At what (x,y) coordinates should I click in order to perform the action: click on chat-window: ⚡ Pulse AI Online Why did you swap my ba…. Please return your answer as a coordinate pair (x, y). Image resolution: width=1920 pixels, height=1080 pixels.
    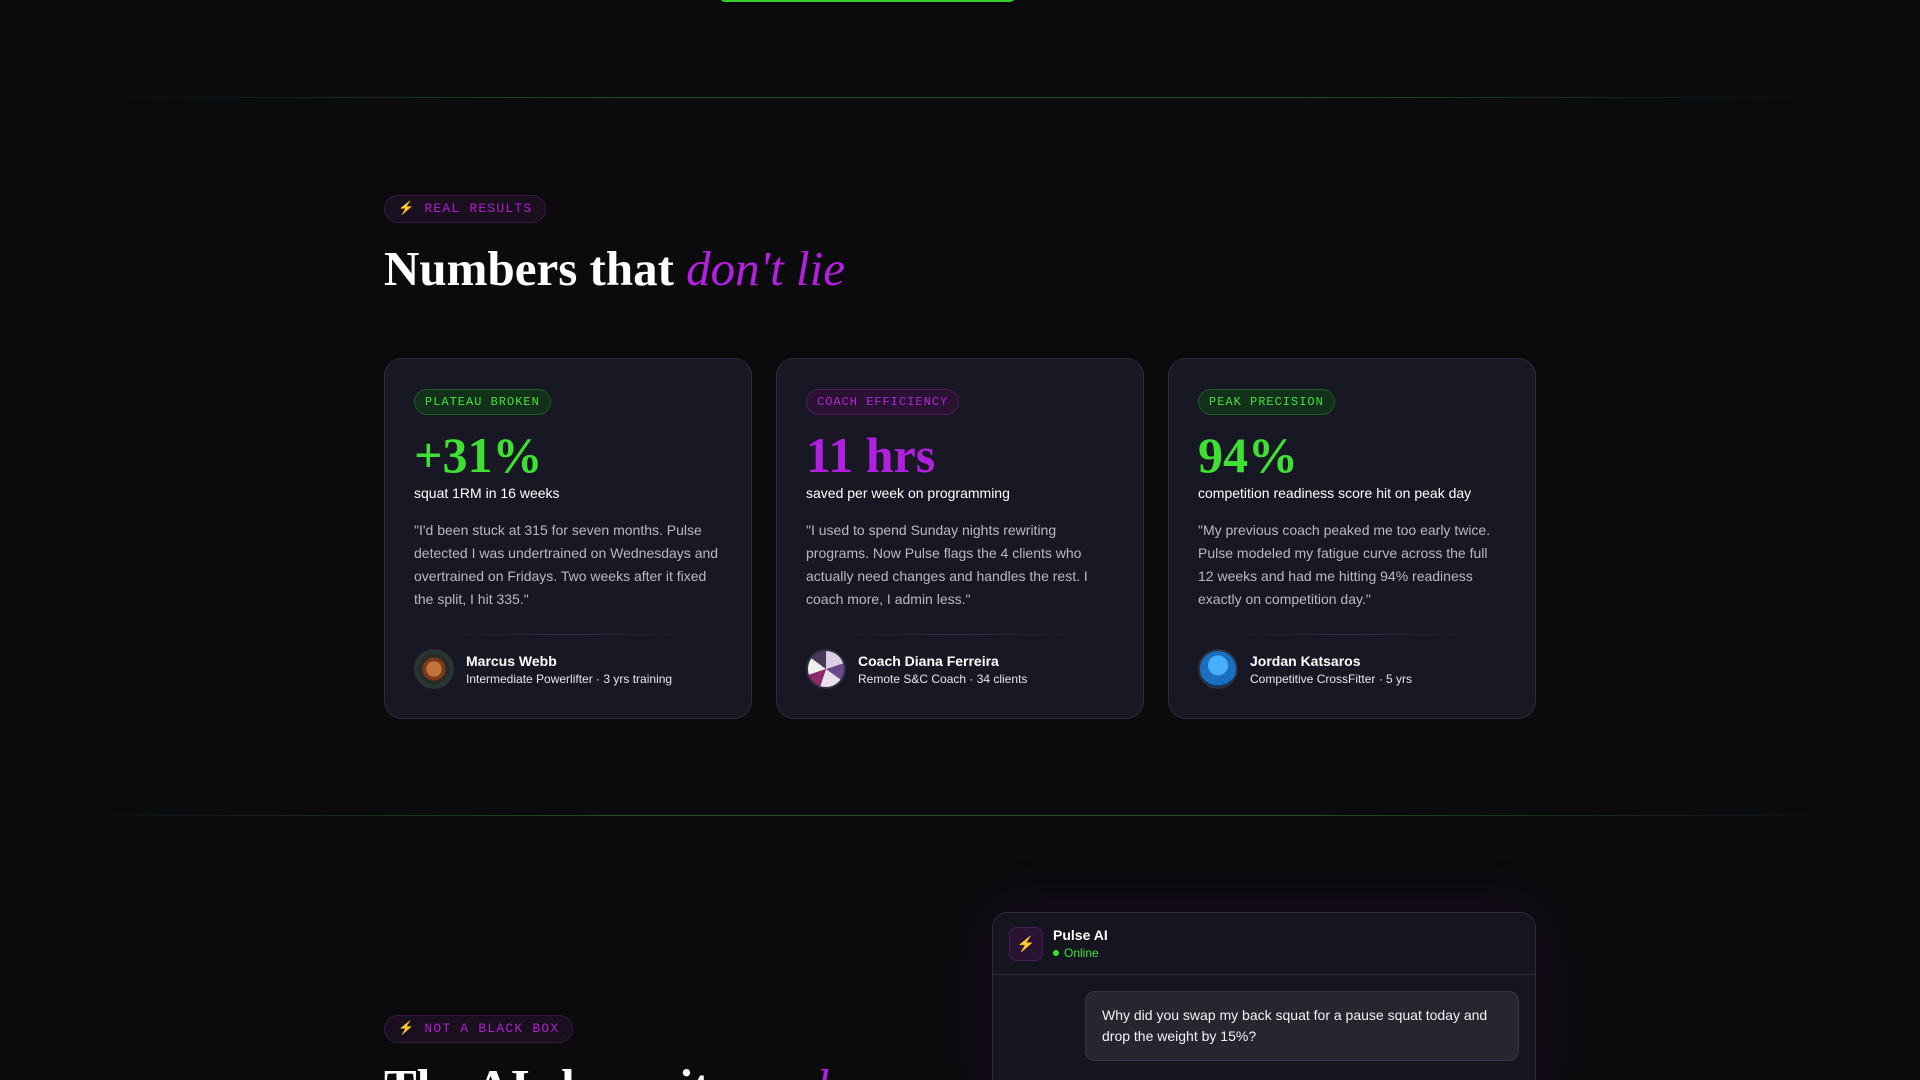
    Looking at the image, I should click on (1264, 996).